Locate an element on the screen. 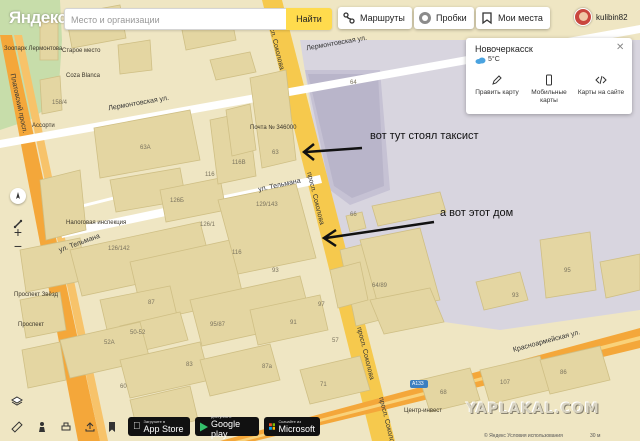 This screenshot has height=441, width=640. edit-map-action: Править карту is located at coordinates (497, 85).